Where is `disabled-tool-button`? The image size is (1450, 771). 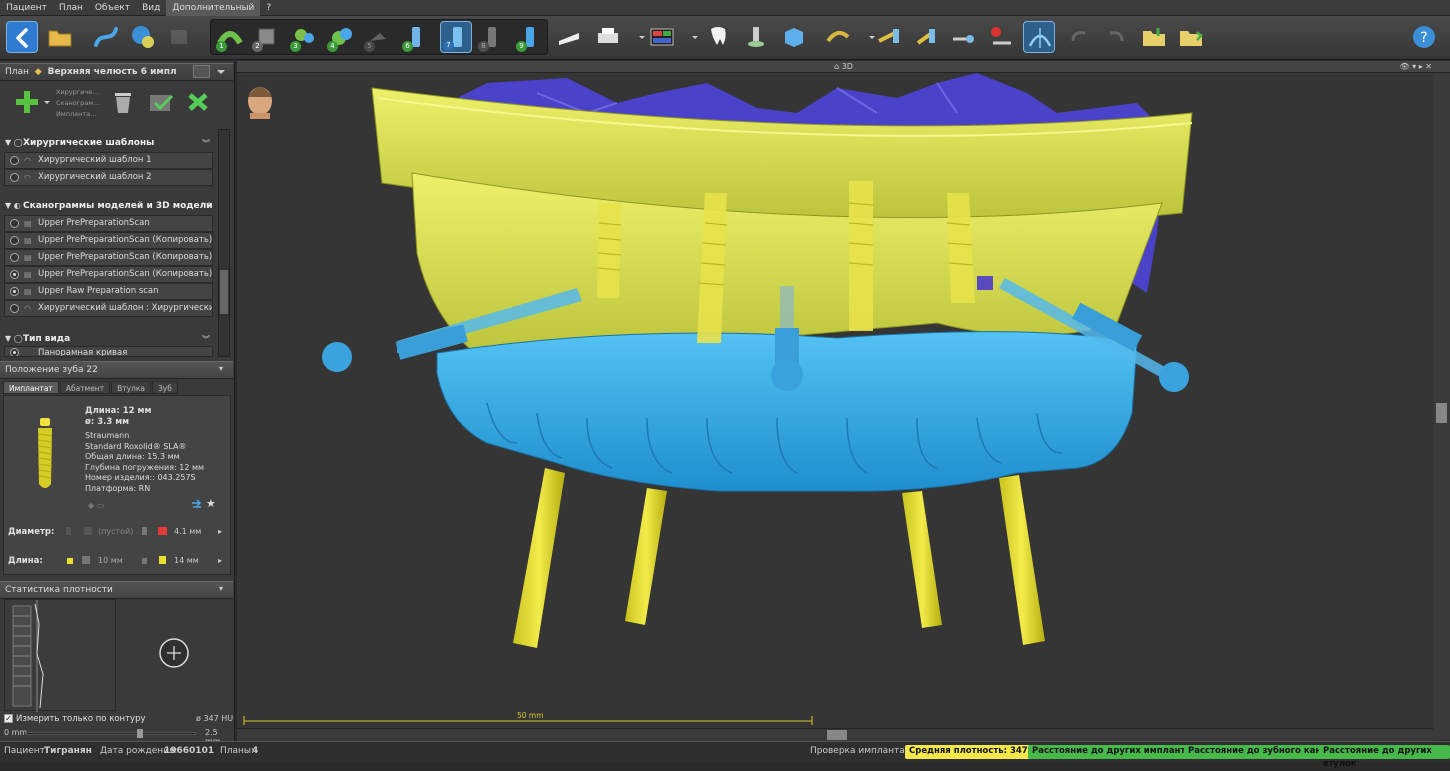 disabled-tool-button is located at coordinates (180, 37).